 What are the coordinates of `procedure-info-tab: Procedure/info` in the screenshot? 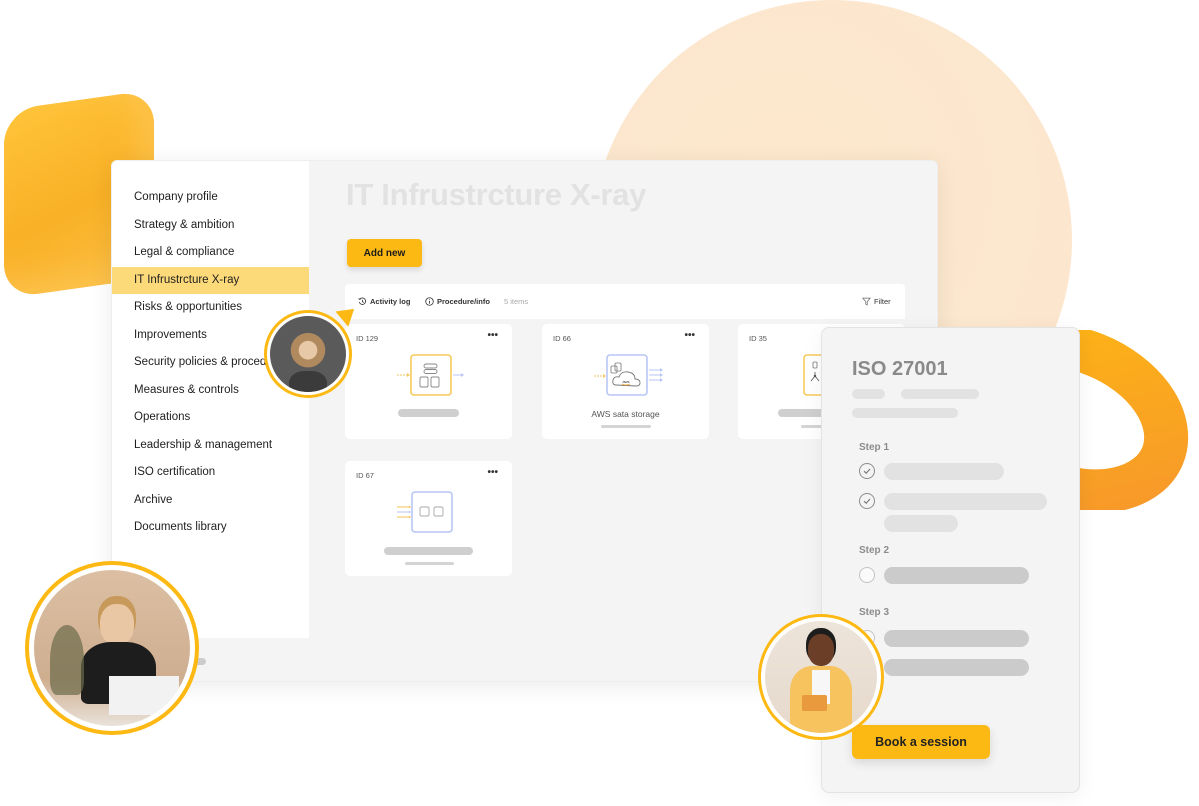 It's located at (457, 301).